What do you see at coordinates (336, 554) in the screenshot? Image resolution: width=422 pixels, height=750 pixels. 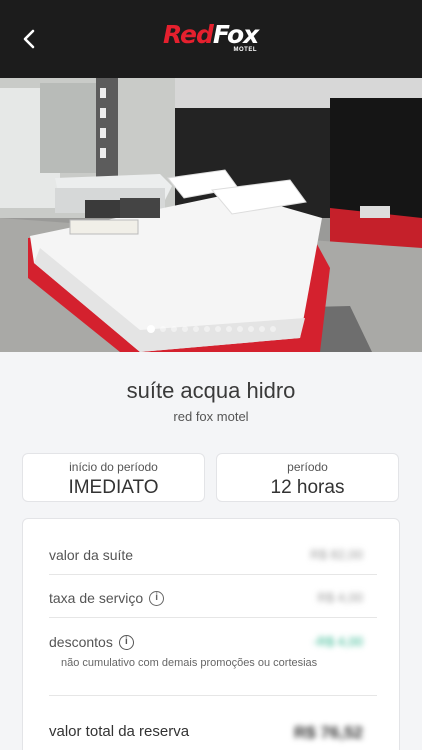 I see `suite-price-value: R$ 82,00` at bounding box center [336, 554].